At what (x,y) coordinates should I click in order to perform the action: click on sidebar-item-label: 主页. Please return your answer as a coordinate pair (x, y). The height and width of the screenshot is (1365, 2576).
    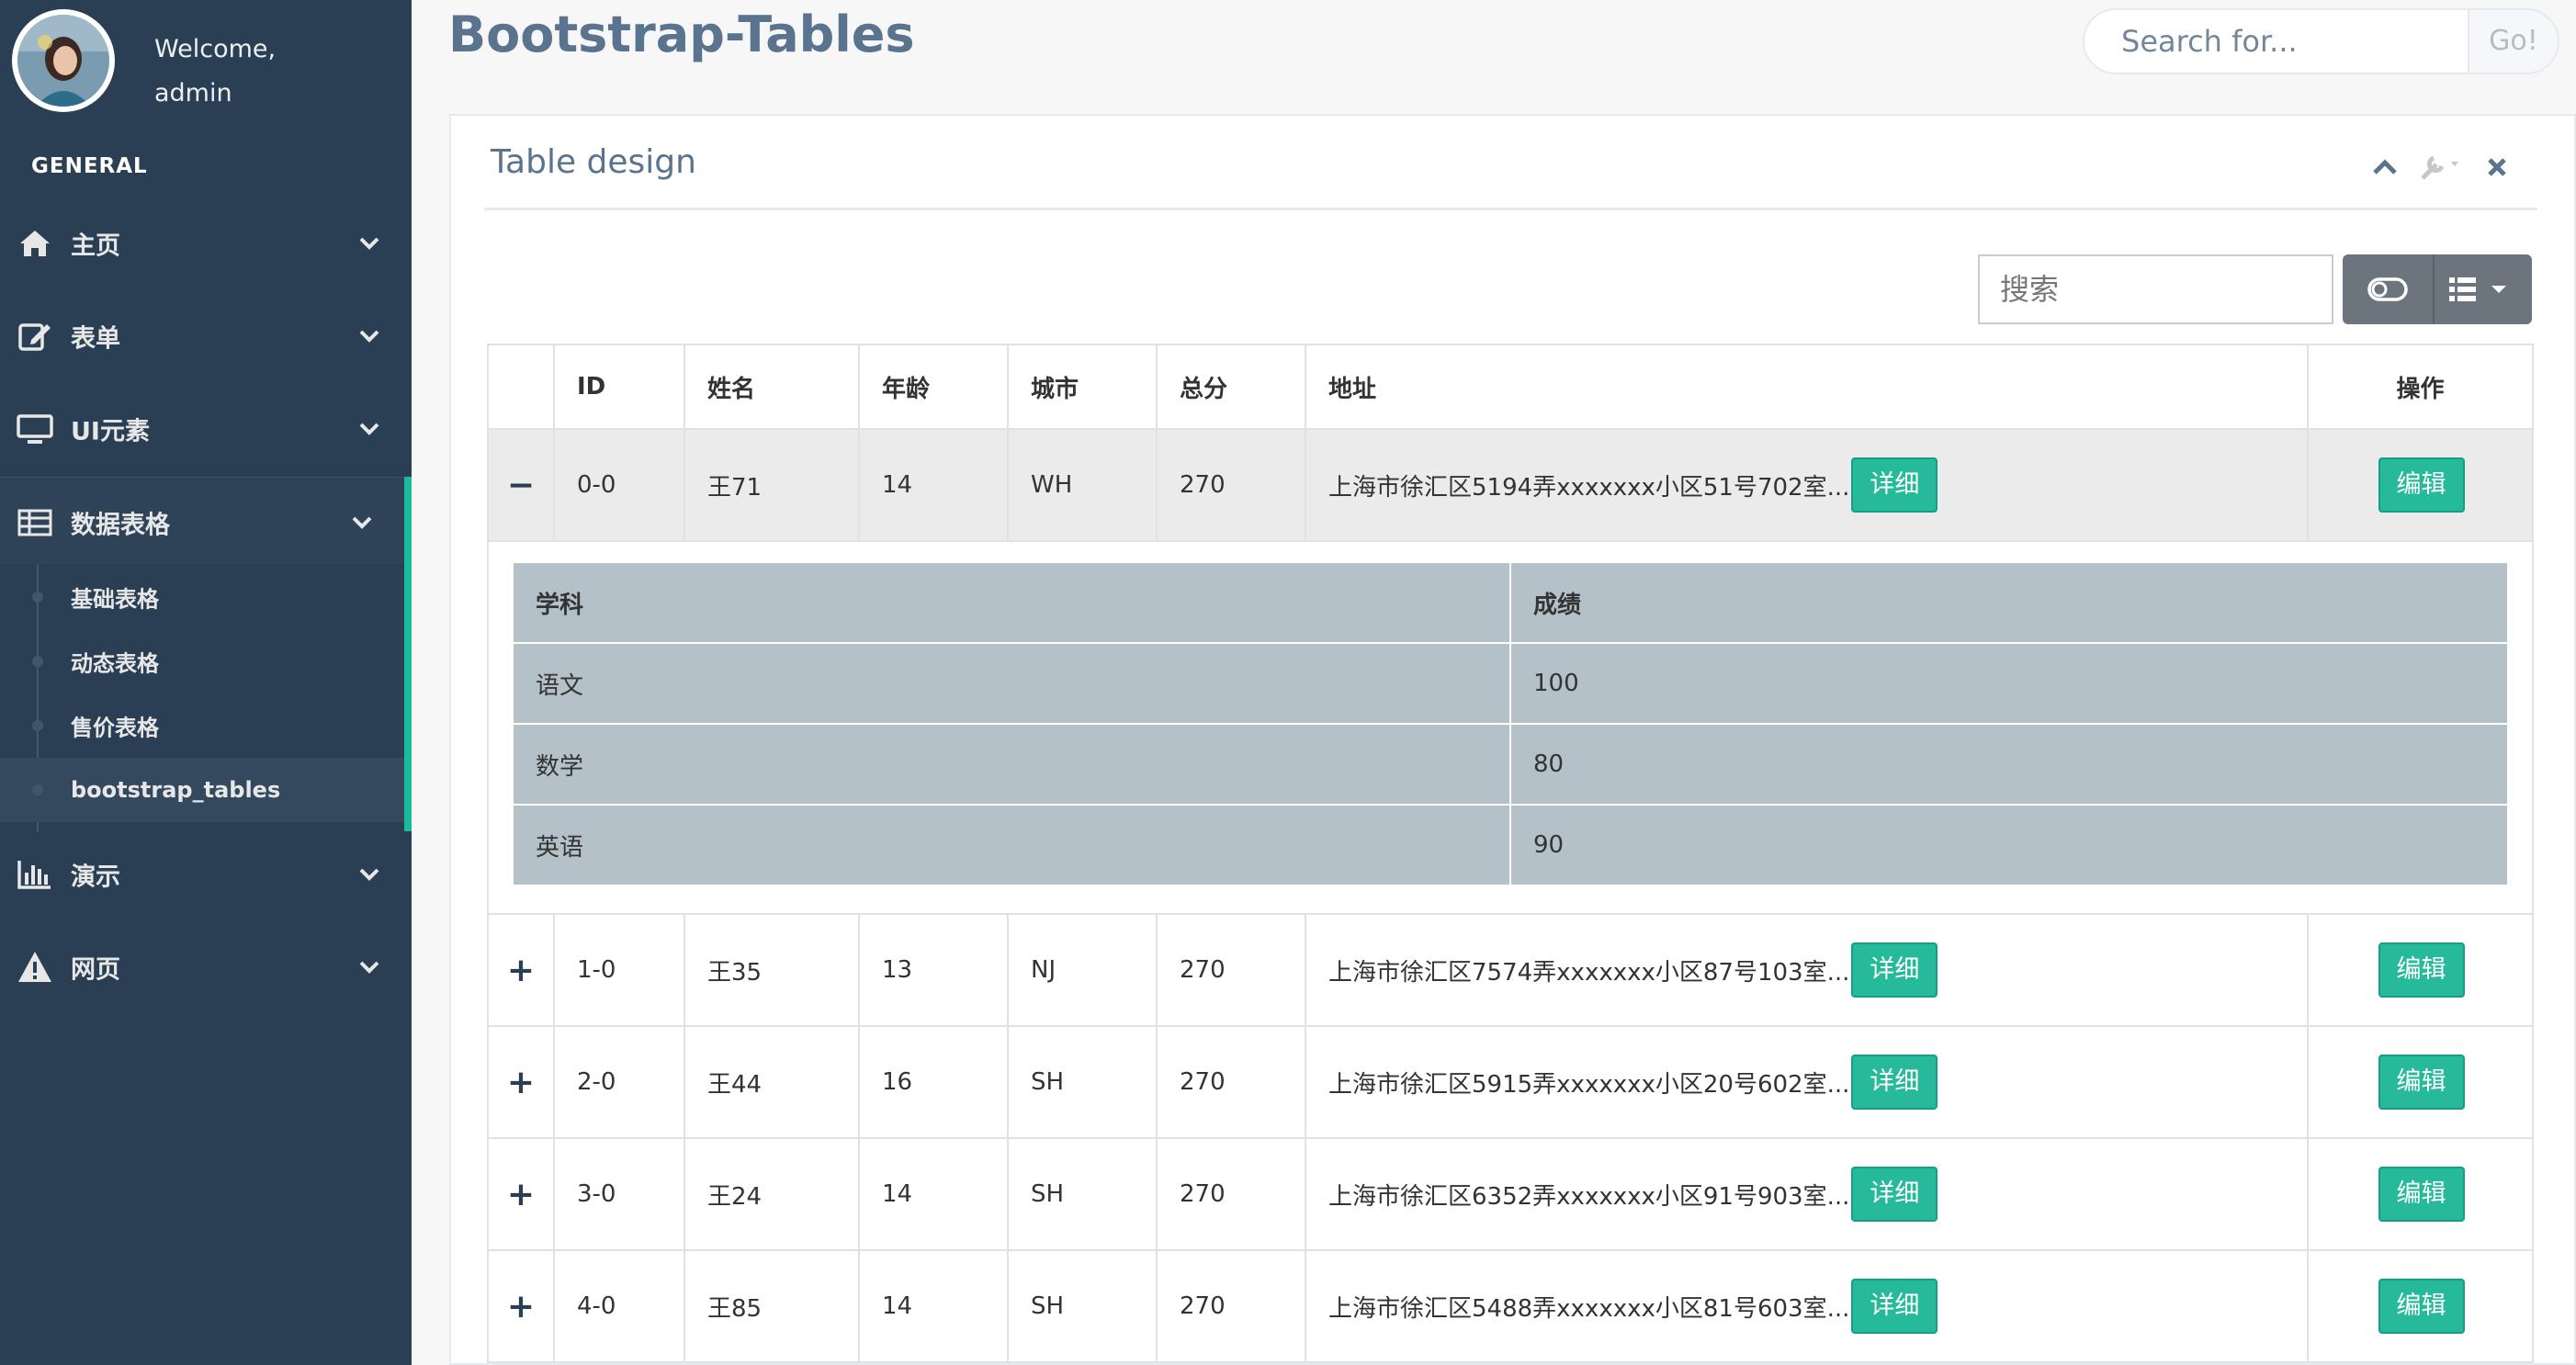
    Looking at the image, I should click on (95, 246).